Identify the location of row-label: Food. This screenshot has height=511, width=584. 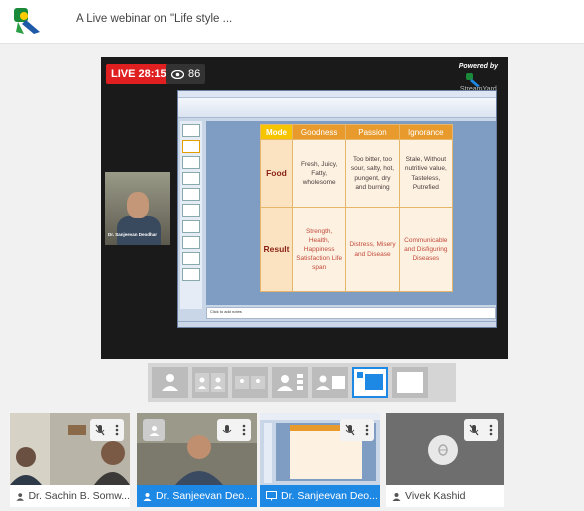
(276, 173).